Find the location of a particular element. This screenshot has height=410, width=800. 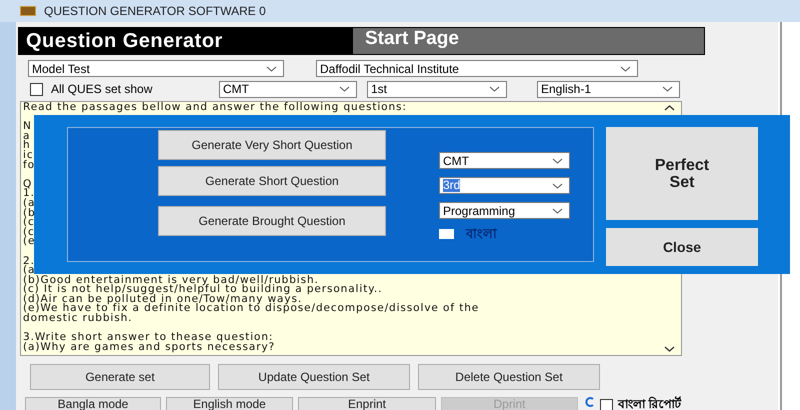

report-label: বাংলা রিপোর্ট is located at coordinates (650, 403).